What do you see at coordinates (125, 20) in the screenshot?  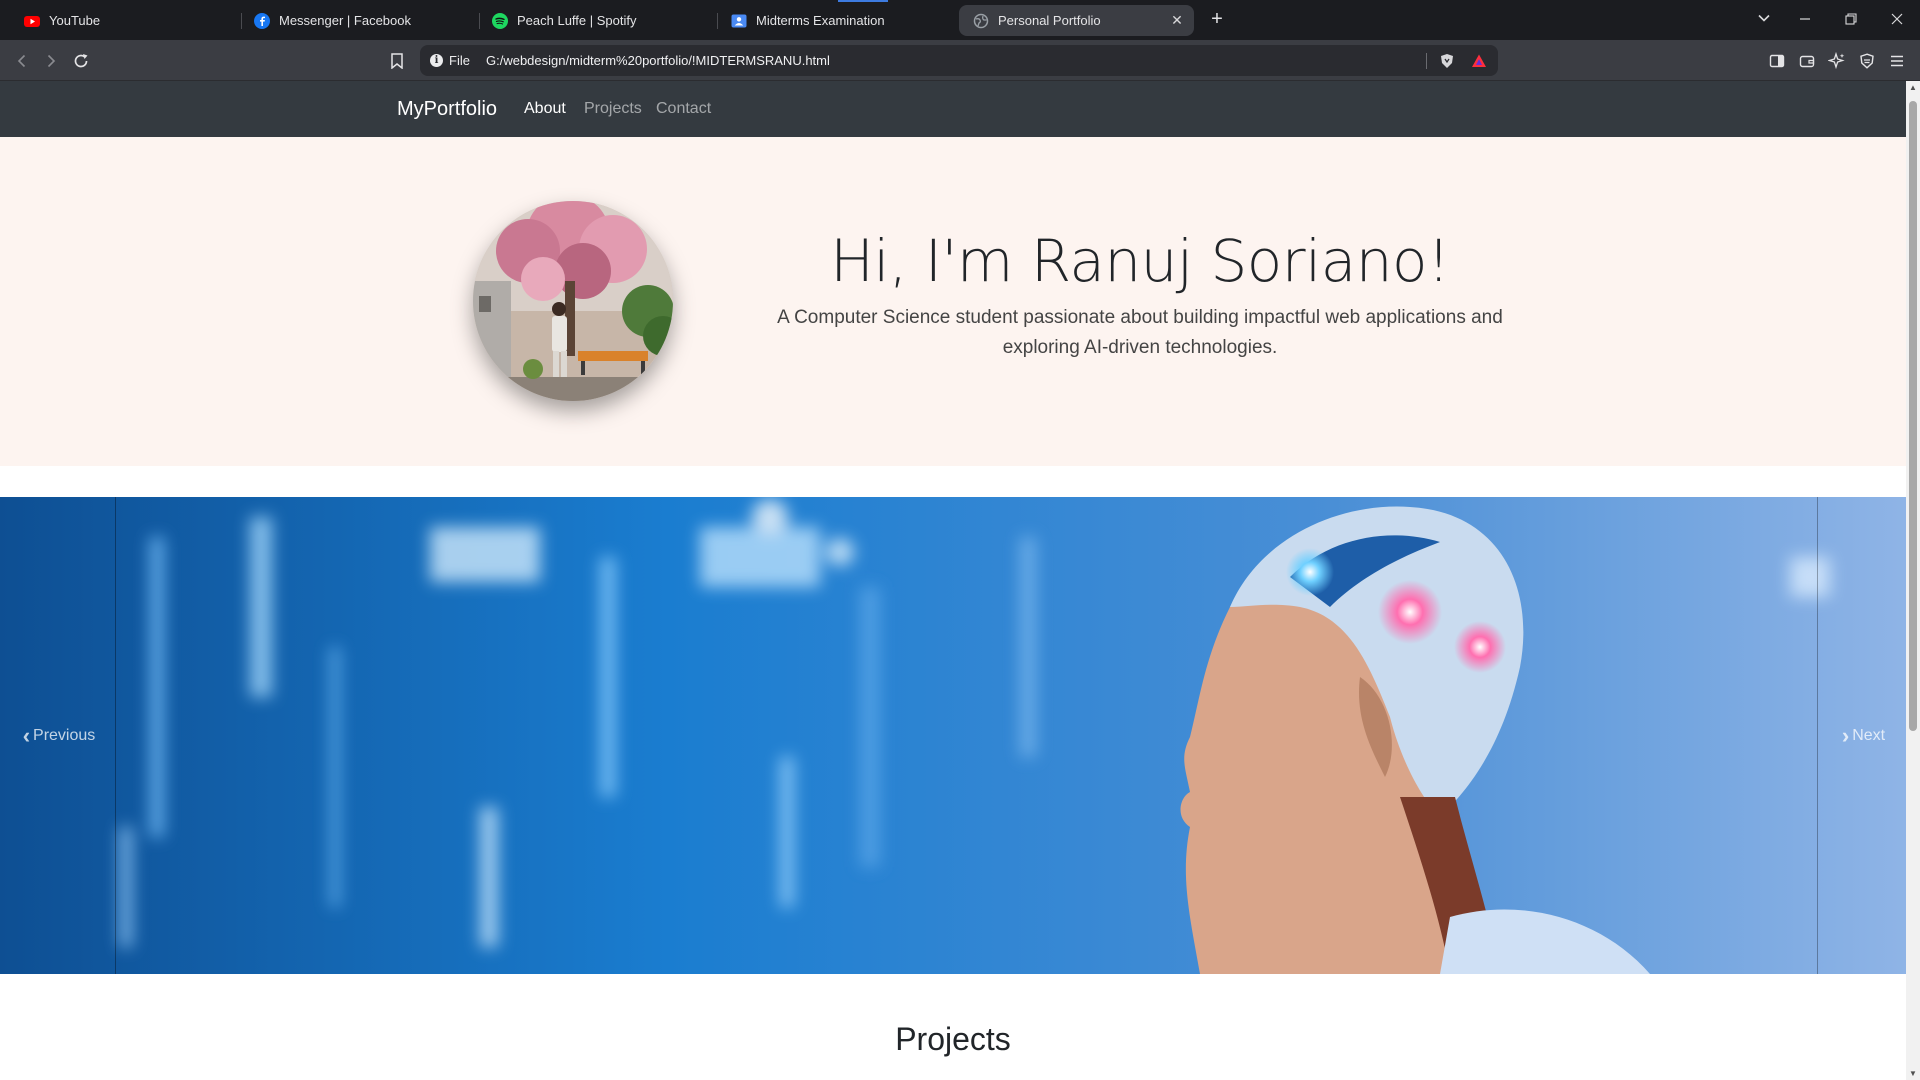 I see `tab-youtube: YouTube` at bounding box center [125, 20].